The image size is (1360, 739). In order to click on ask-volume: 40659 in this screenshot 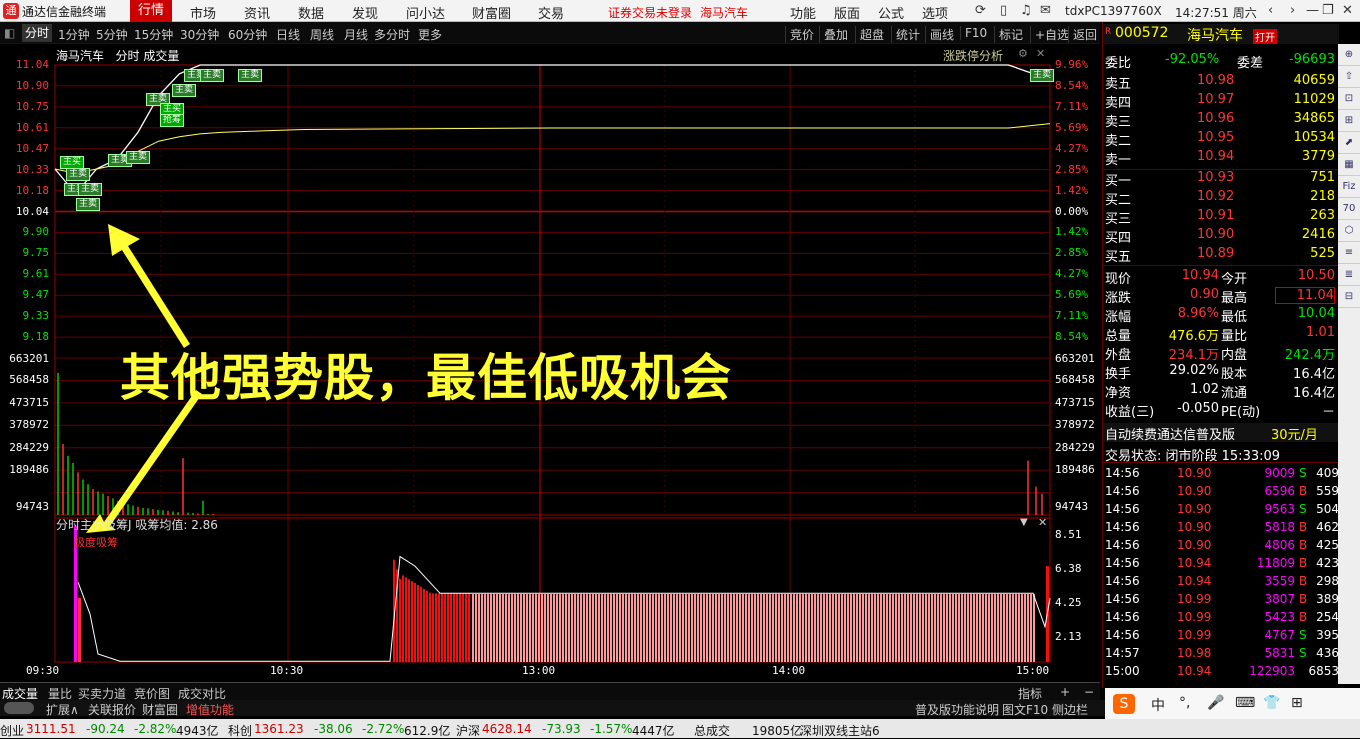, I will do `click(1314, 80)`.